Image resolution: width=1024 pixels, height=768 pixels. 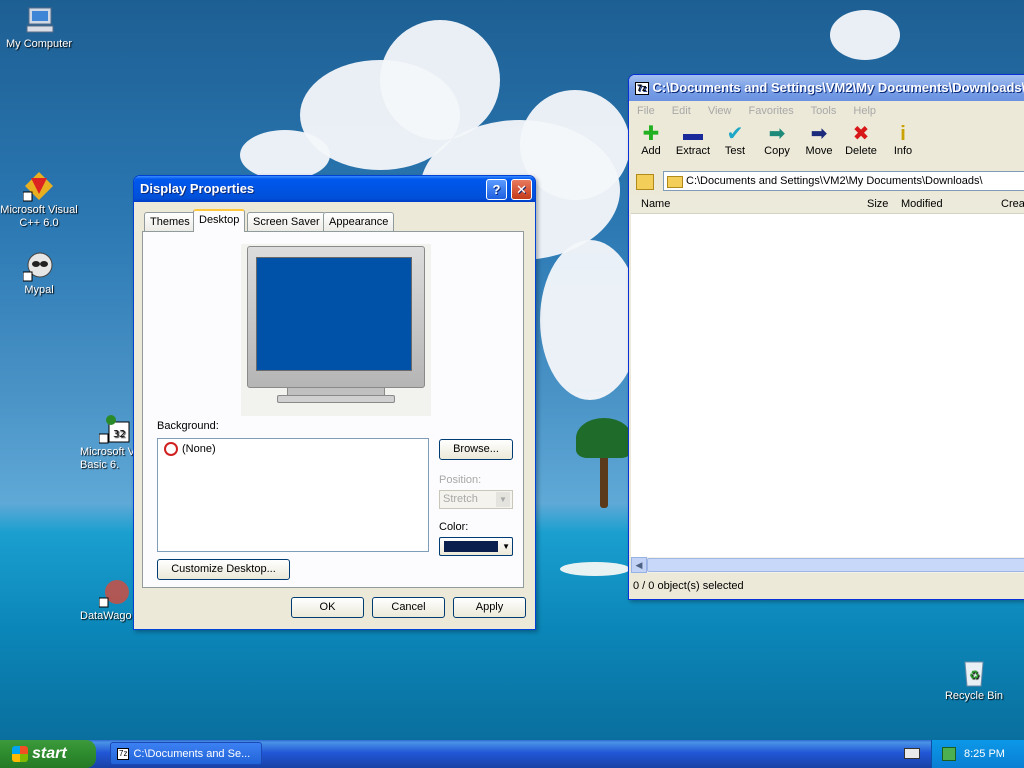 What do you see at coordinates (835, 565) in the screenshot?
I see `scroll-thumb` at bounding box center [835, 565].